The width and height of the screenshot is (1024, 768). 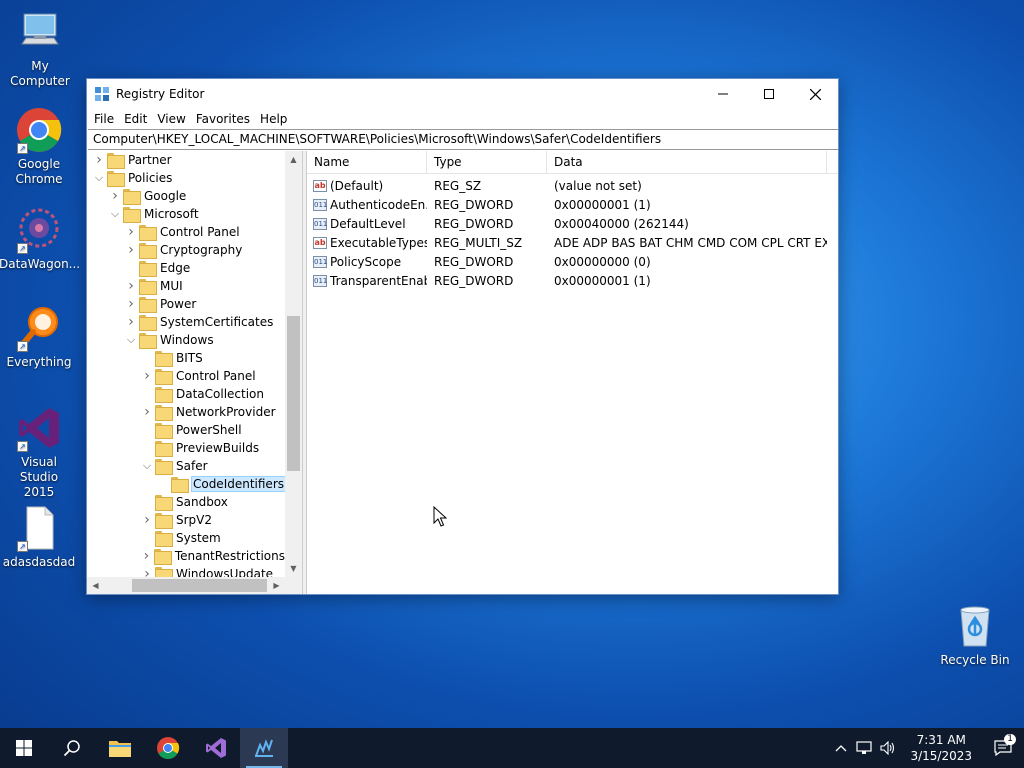 What do you see at coordinates (40, 48) in the screenshot?
I see `desktop-icon-my-computer: My Computer` at bounding box center [40, 48].